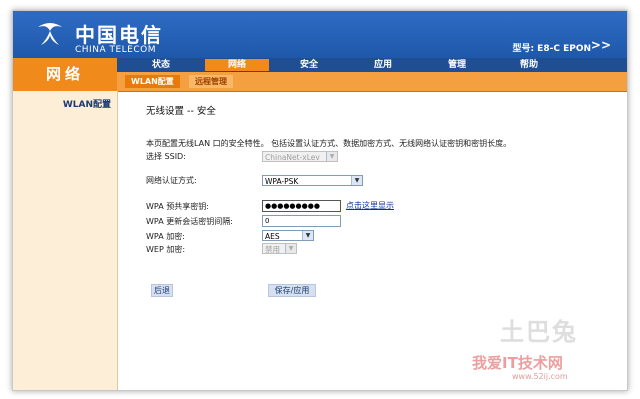 This screenshot has height=399, width=640. I want to click on watermark-site-name: 我爱IT技术网, so click(517, 363).